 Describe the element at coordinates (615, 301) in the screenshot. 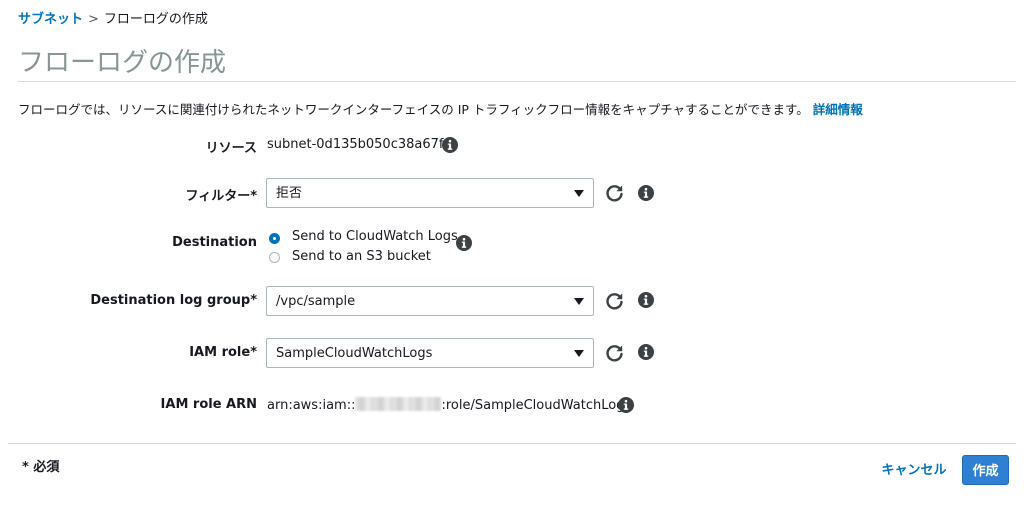

I see `log-group-refresh-icon` at that location.